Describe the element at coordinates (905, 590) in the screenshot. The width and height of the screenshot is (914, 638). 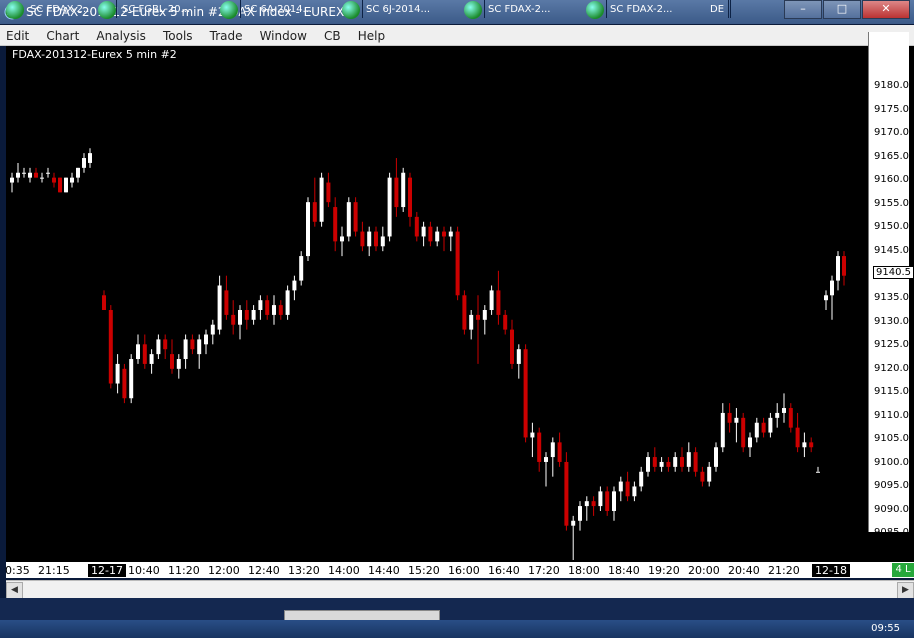
I see `scroll-right-icon: ▶` at that location.